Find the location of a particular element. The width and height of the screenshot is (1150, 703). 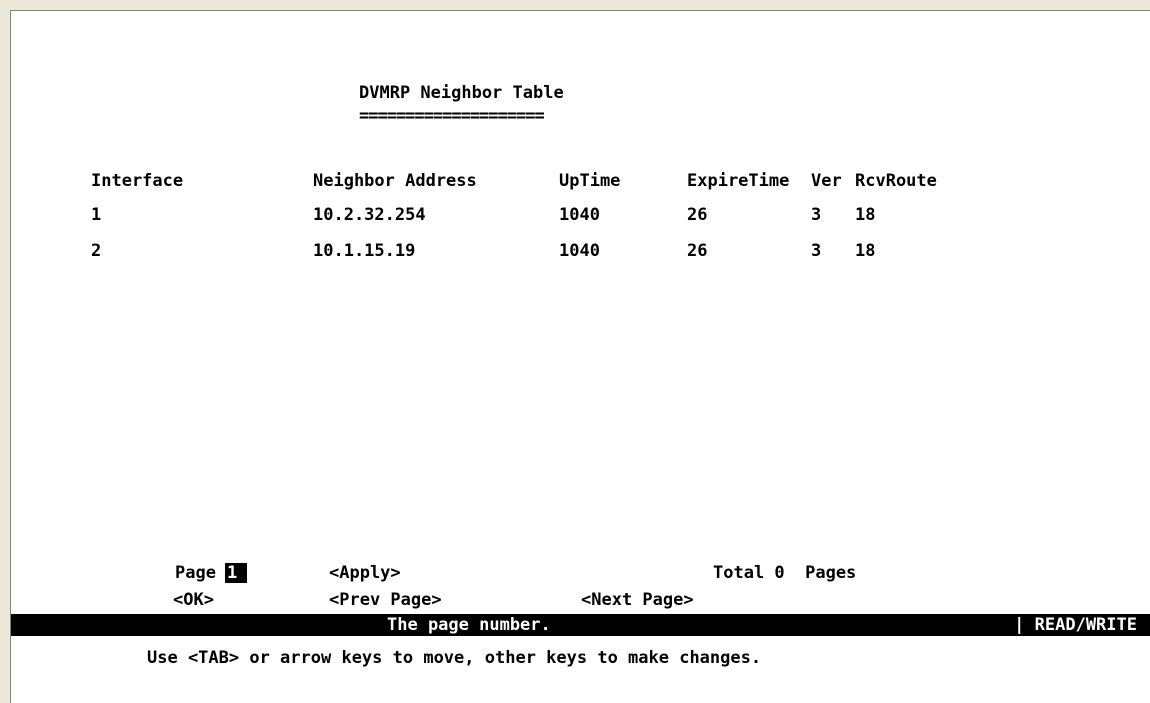

header-uptime: UpTime is located at coordinates (590, 181).